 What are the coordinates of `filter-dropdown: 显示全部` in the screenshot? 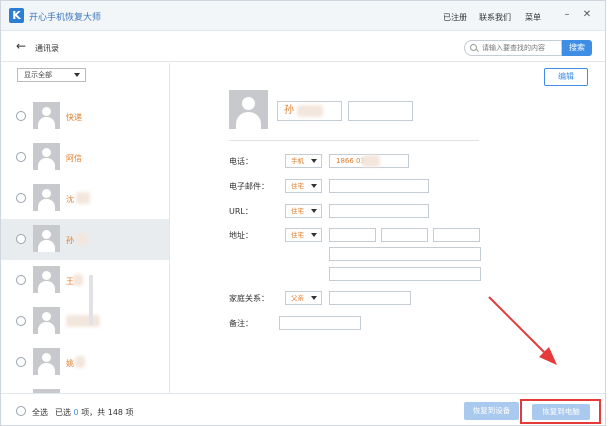 It's located at (51, 75).